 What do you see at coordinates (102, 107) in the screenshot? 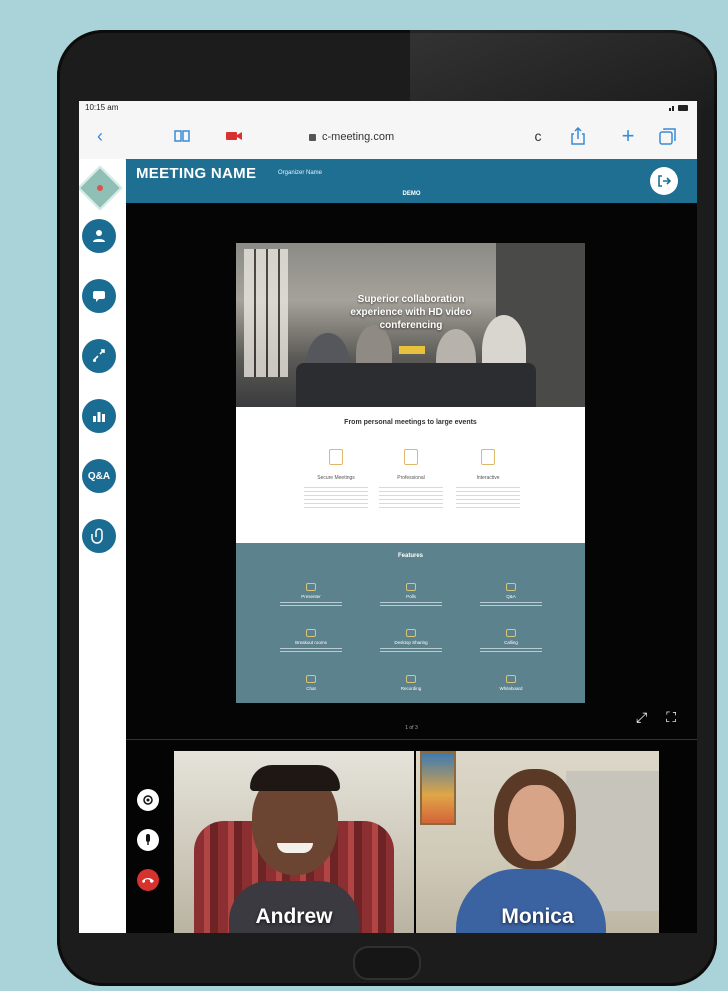
I see `status-time: 10:15 am` at bounding box center [102, 107].